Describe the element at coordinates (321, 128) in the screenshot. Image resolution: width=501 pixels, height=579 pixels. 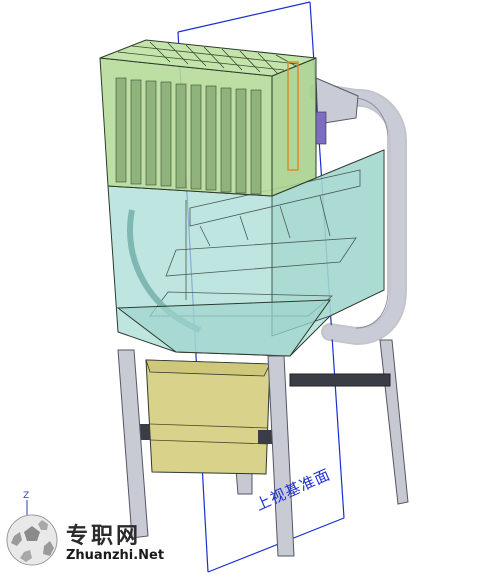
I see `pulse-valve` at that location.